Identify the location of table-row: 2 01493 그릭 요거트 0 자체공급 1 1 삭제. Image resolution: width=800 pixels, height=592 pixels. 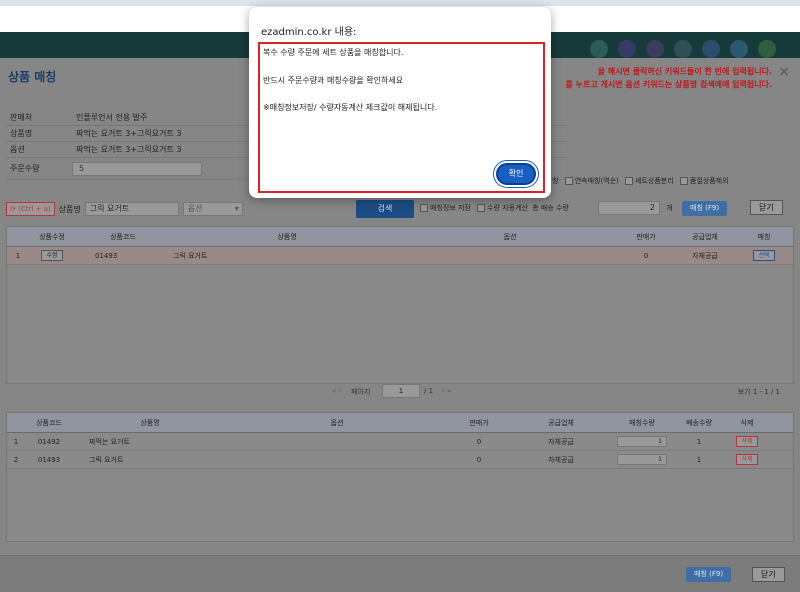
(400, 460).